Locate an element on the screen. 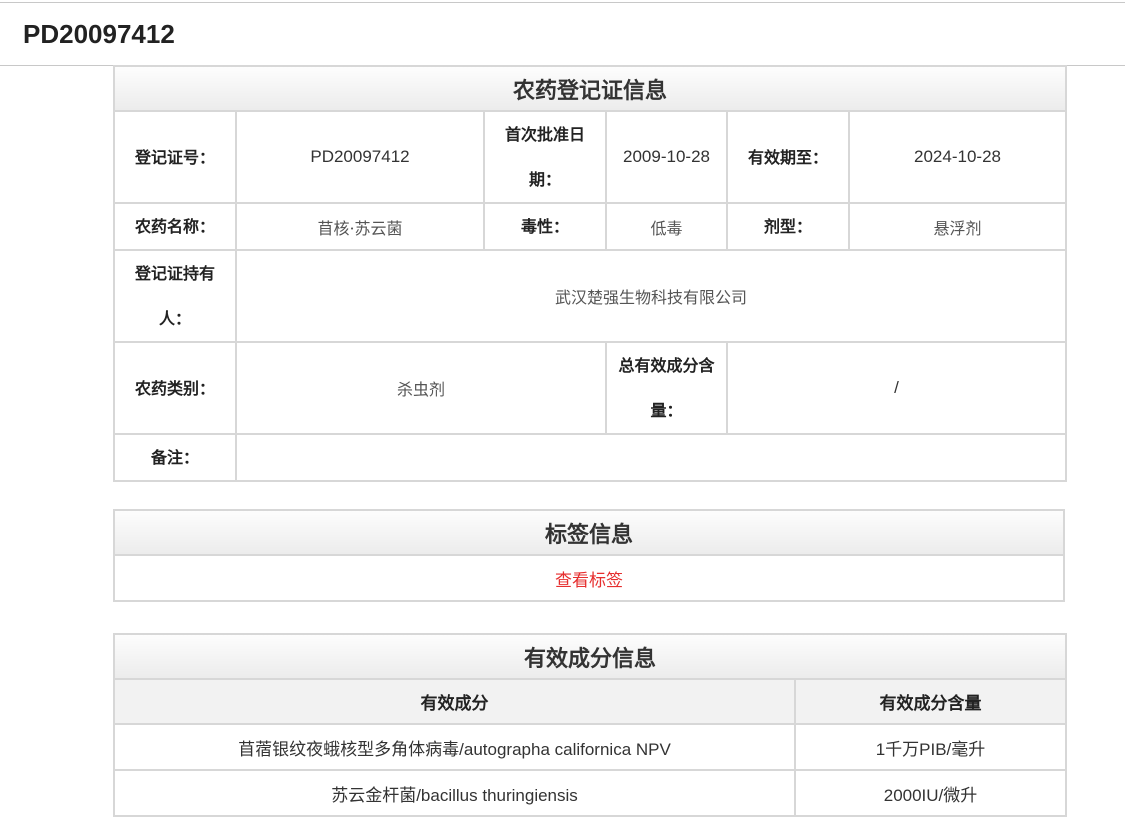  reg-no-value: PD20097412 is located at coordinates (360, 157).